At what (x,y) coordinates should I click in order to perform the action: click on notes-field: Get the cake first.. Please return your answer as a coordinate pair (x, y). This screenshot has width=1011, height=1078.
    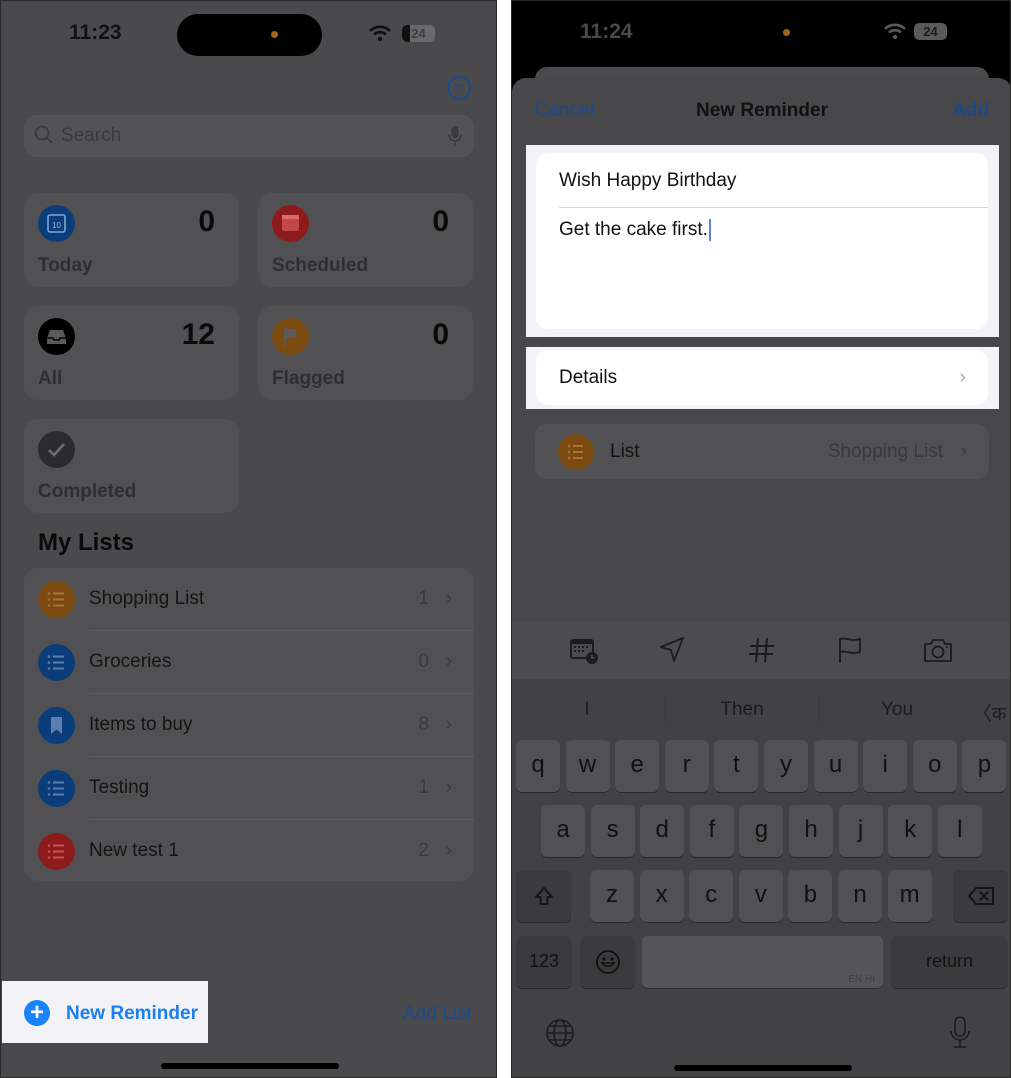
    Looking at the image, I should click on (635, 230).